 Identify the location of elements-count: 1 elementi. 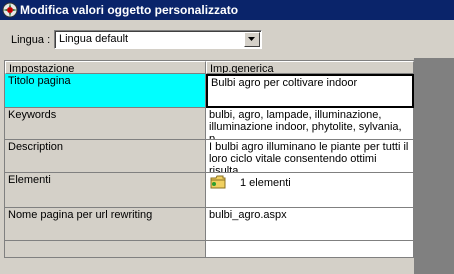
(265, 183).